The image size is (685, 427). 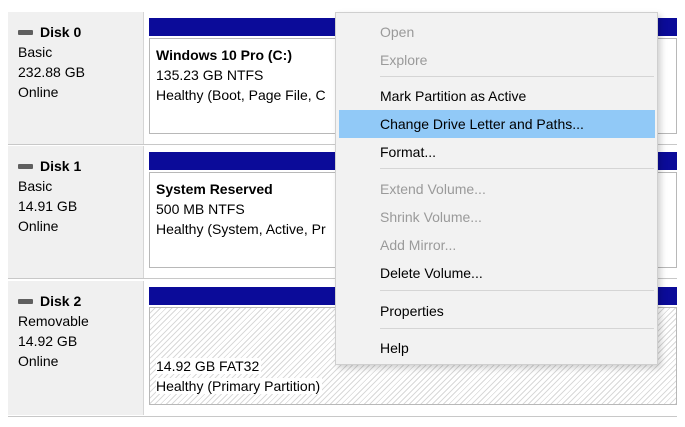 I want to click on disk-size: 14.92 GB, so click(x=48, y=341).